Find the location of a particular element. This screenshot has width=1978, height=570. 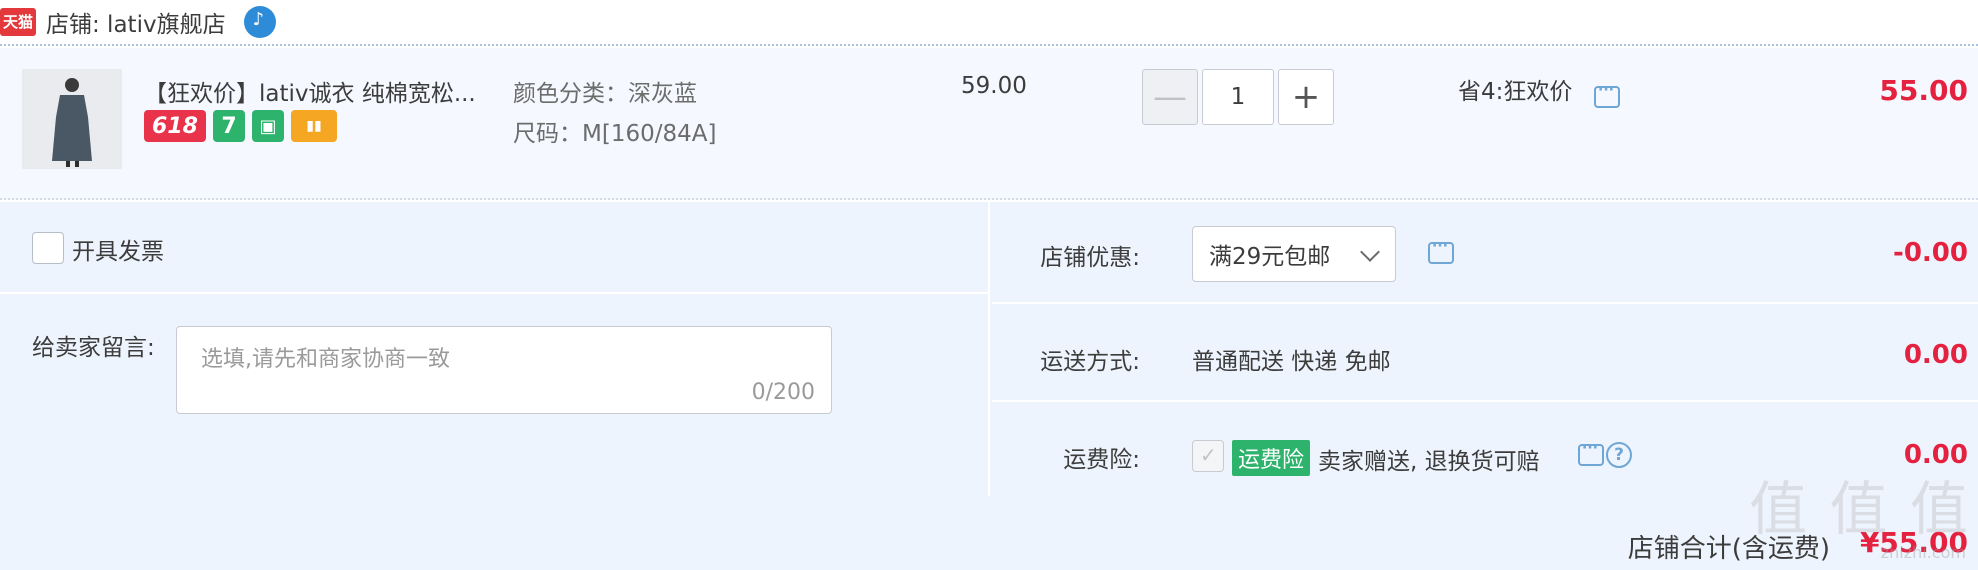

promo-icons: 618 7 ▣ ▮▮ is located at coordinates (240, 126).